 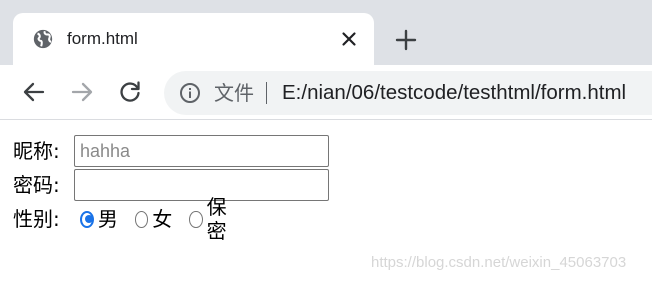 What do you see at coordinates (266, 93) in the screenshot?
I see `omnibox-divider` at bounding box center [266, 93].